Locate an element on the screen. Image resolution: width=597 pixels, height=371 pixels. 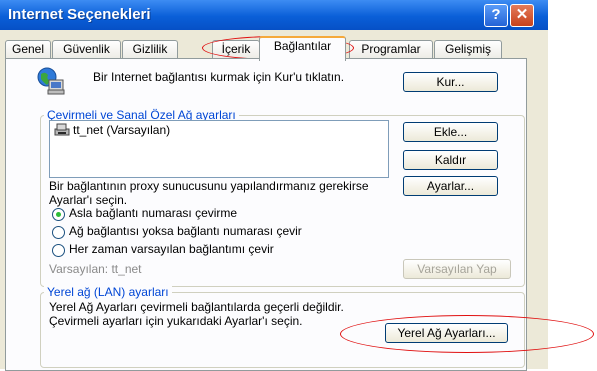
radio-dial-when-no-network is located at coordinates (58, 232).